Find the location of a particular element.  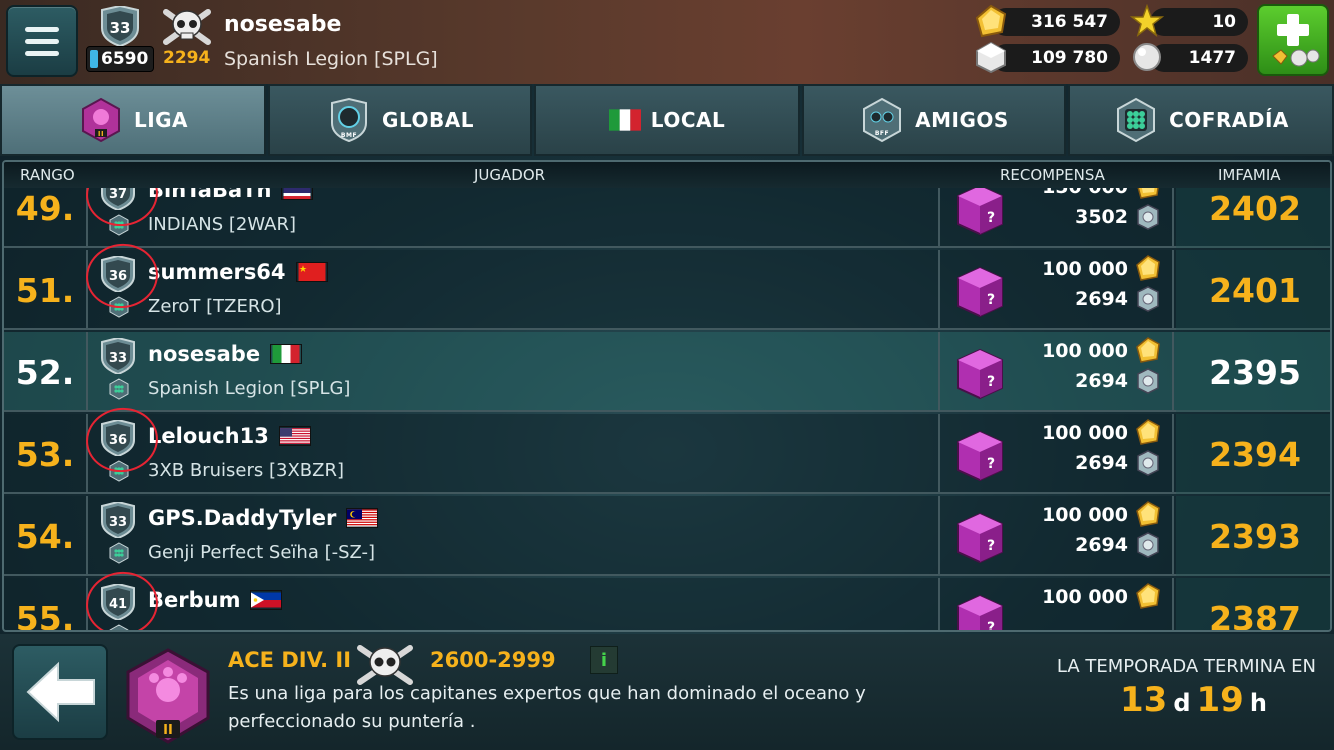

player-name-text: nosesabe is located at coordinates (204, 354).